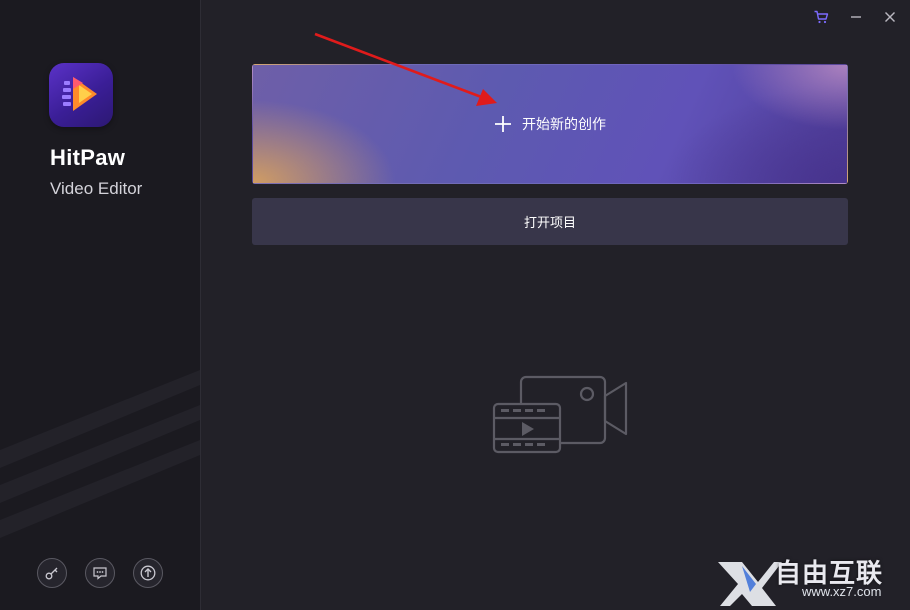 Image resolution: width=910 pixels, height=610 pixels. Describe the element at coordinates (842, 591) in the screenshot. I see `watermark-url: www.xz7.com` at that location.